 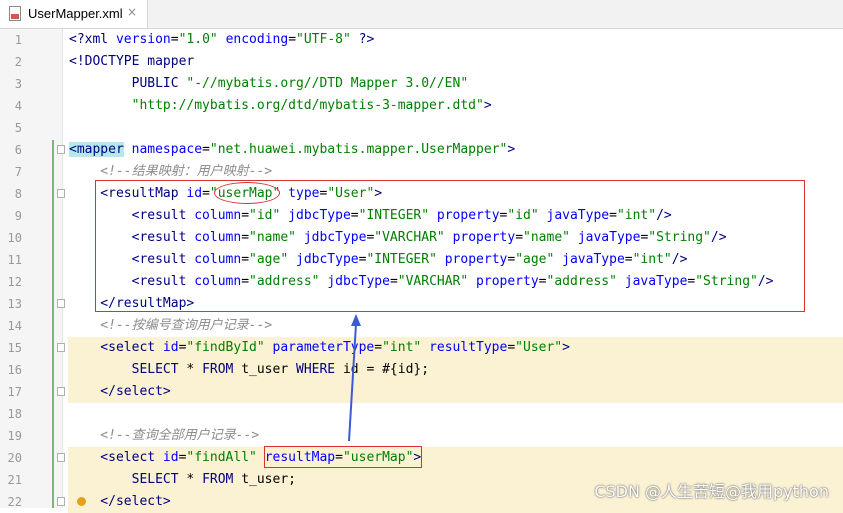 I want to click on watermark: CSDN @人生苦短@我用python, so click(x=711, y=491).